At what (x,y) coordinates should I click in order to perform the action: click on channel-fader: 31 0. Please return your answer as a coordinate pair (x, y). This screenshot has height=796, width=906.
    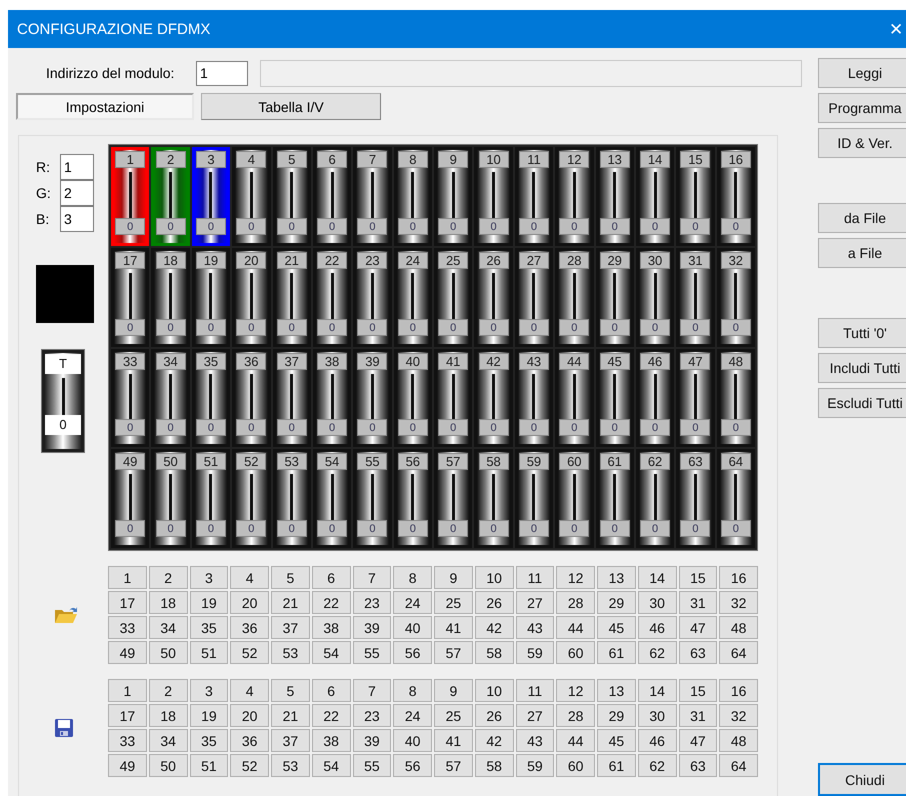
    Looking at the image, I should click on (695, 297).